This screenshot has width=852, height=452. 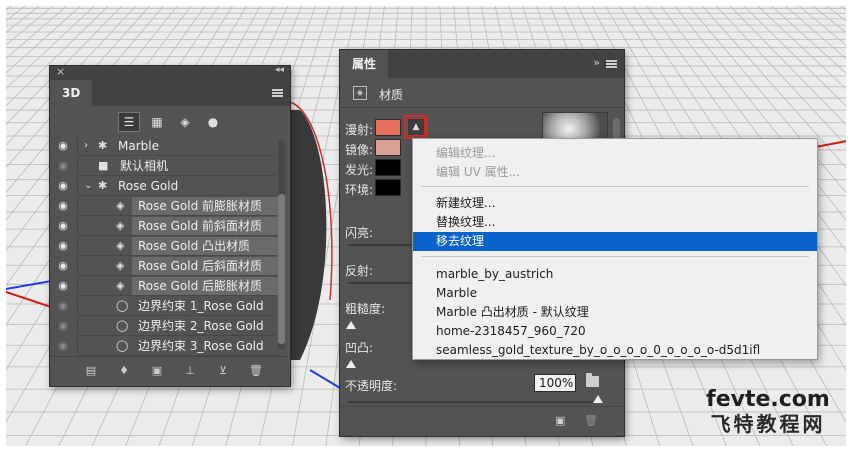 I want to click on ambient-color-swatch, so click(x=388, y=187).